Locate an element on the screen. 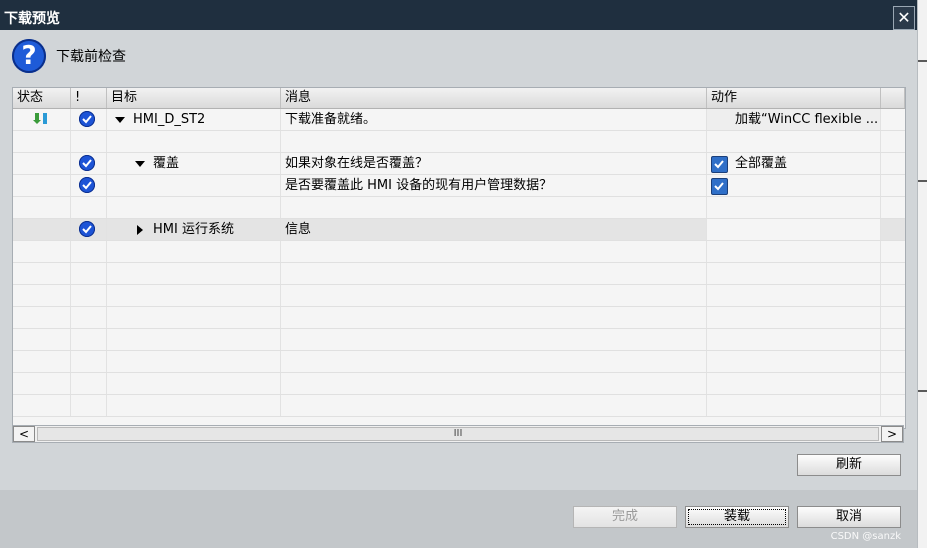 This screenshot has height=548, width=927. table-row: 是否要覆盖此 HMI 设备的现有用户管理数据？ is located at coordinates (459, 186).